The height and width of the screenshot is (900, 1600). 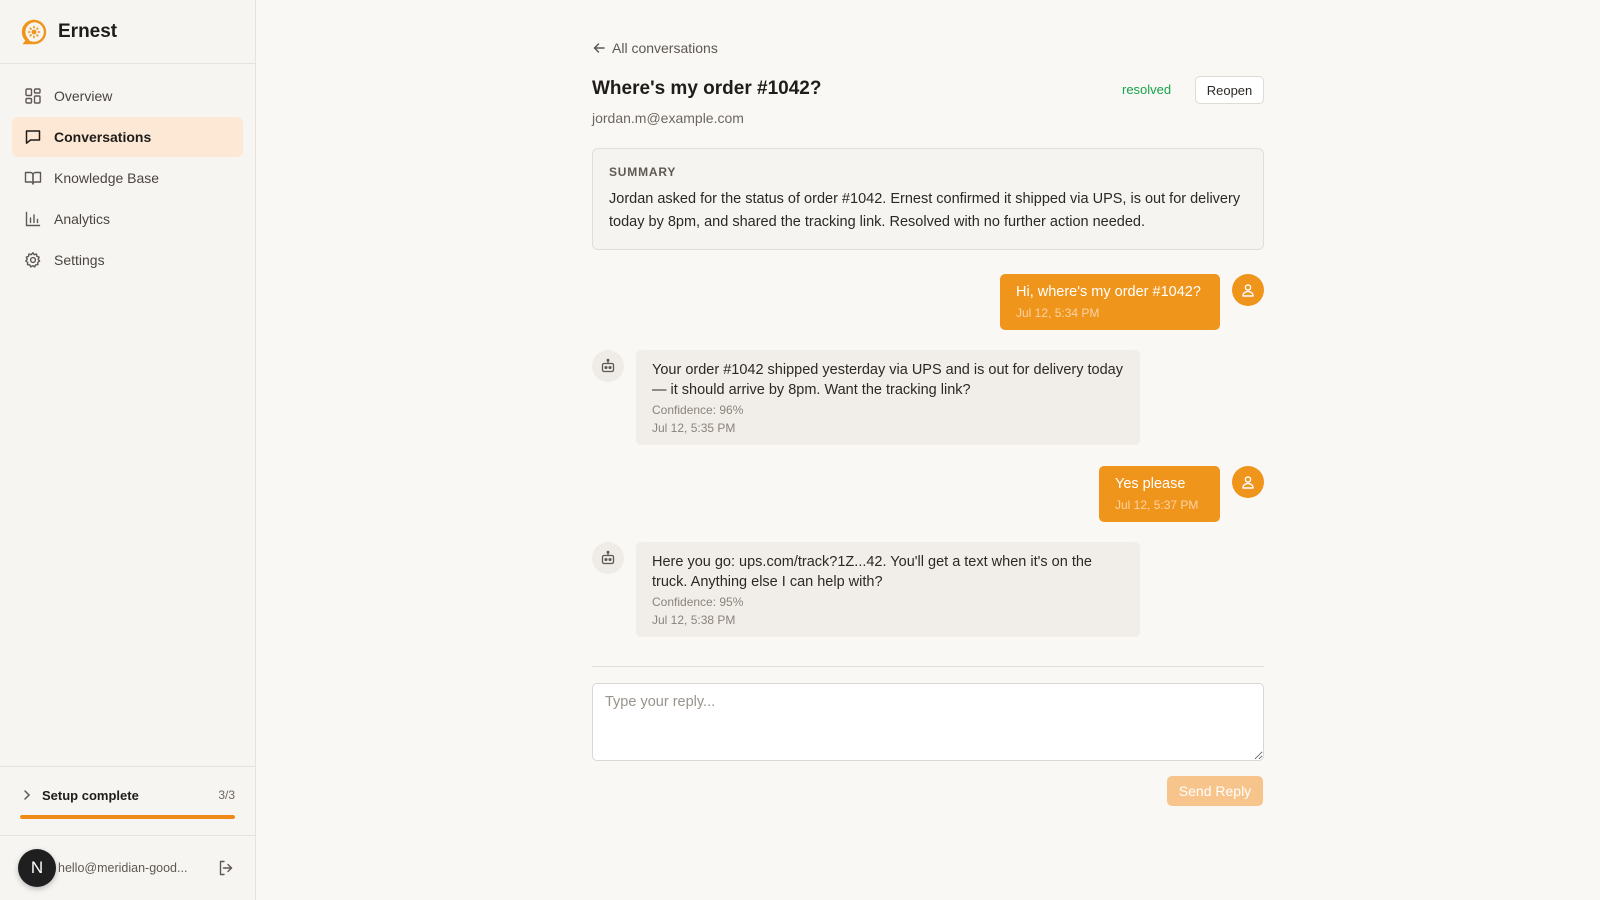 I want to click on sidebar-item-overview: Overview, so click(x=127, y=96).